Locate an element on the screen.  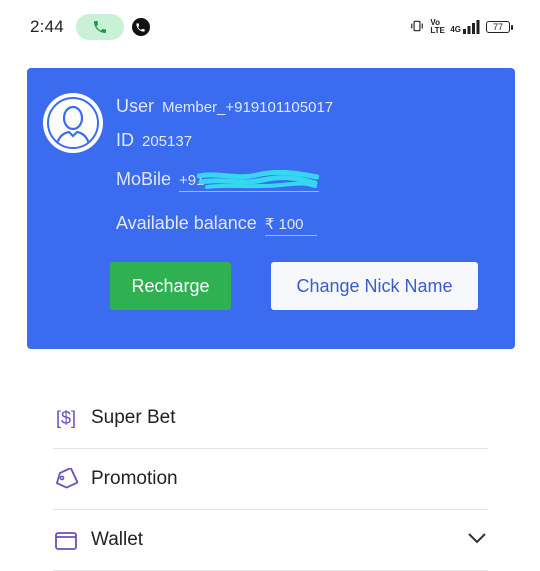
dollar-bracket-icon: [$] is located at coordinates (65, 417).